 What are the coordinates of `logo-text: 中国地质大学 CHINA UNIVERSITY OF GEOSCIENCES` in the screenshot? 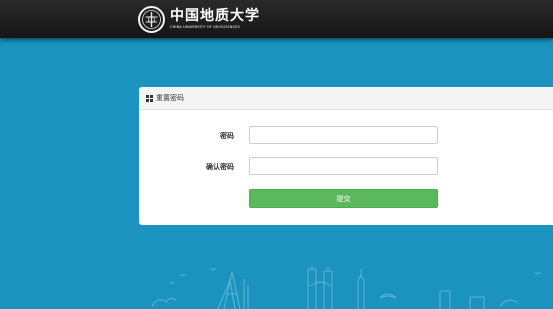 It's located at (215, 18).